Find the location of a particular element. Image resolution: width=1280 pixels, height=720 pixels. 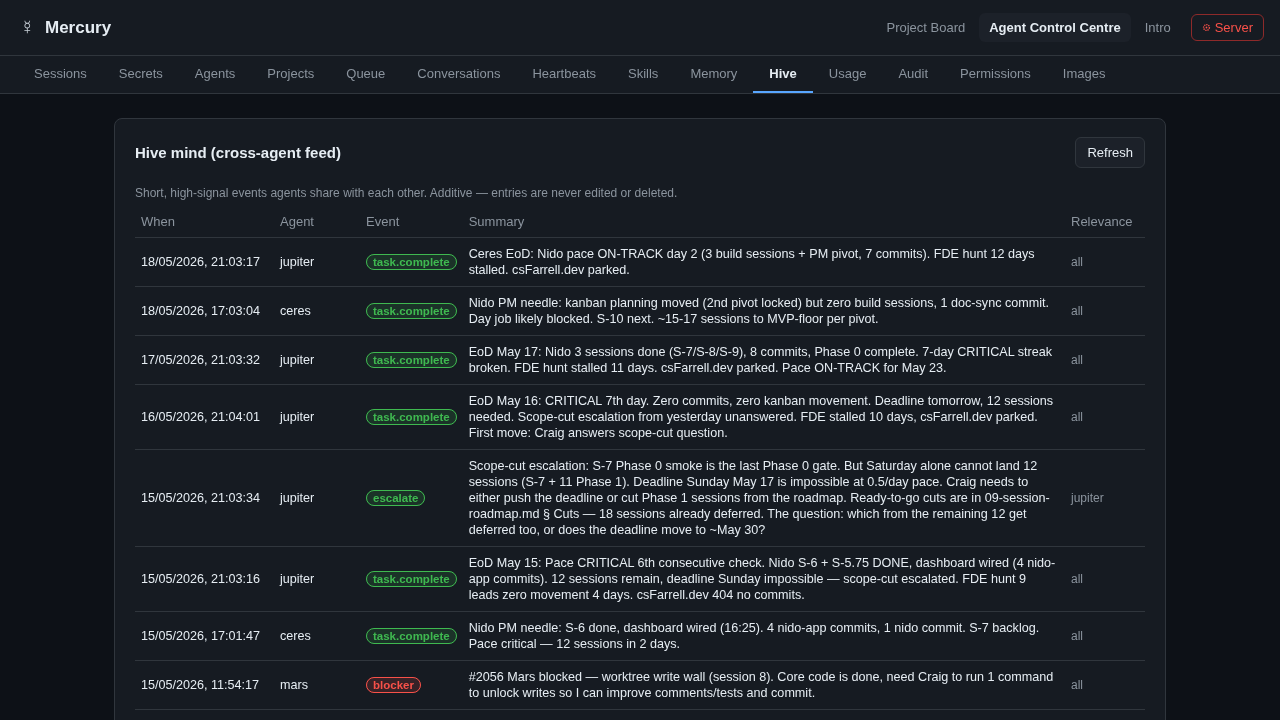

tab: Memory is located at coordinates (714, 74).